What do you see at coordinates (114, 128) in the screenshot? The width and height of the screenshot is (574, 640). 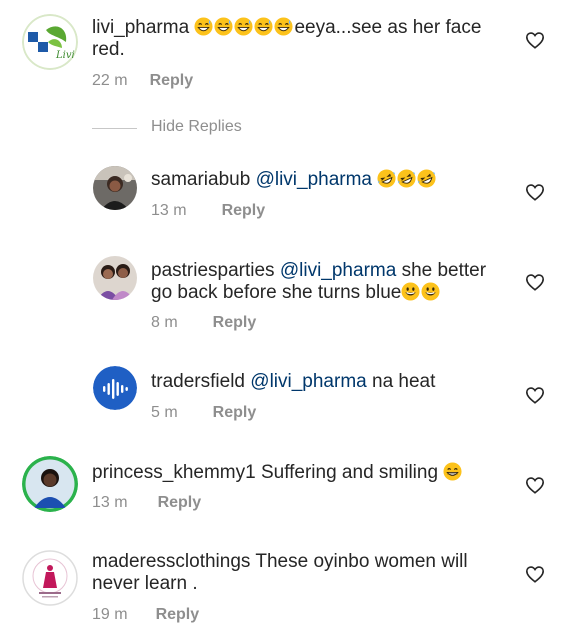 I see `divider-line` at bounding box center [114, 128].